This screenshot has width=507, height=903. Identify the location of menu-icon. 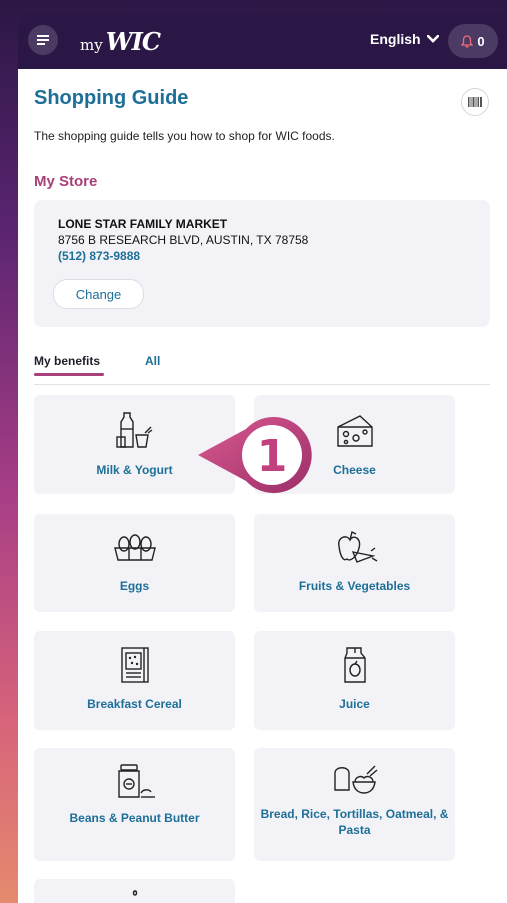
(43, 40).